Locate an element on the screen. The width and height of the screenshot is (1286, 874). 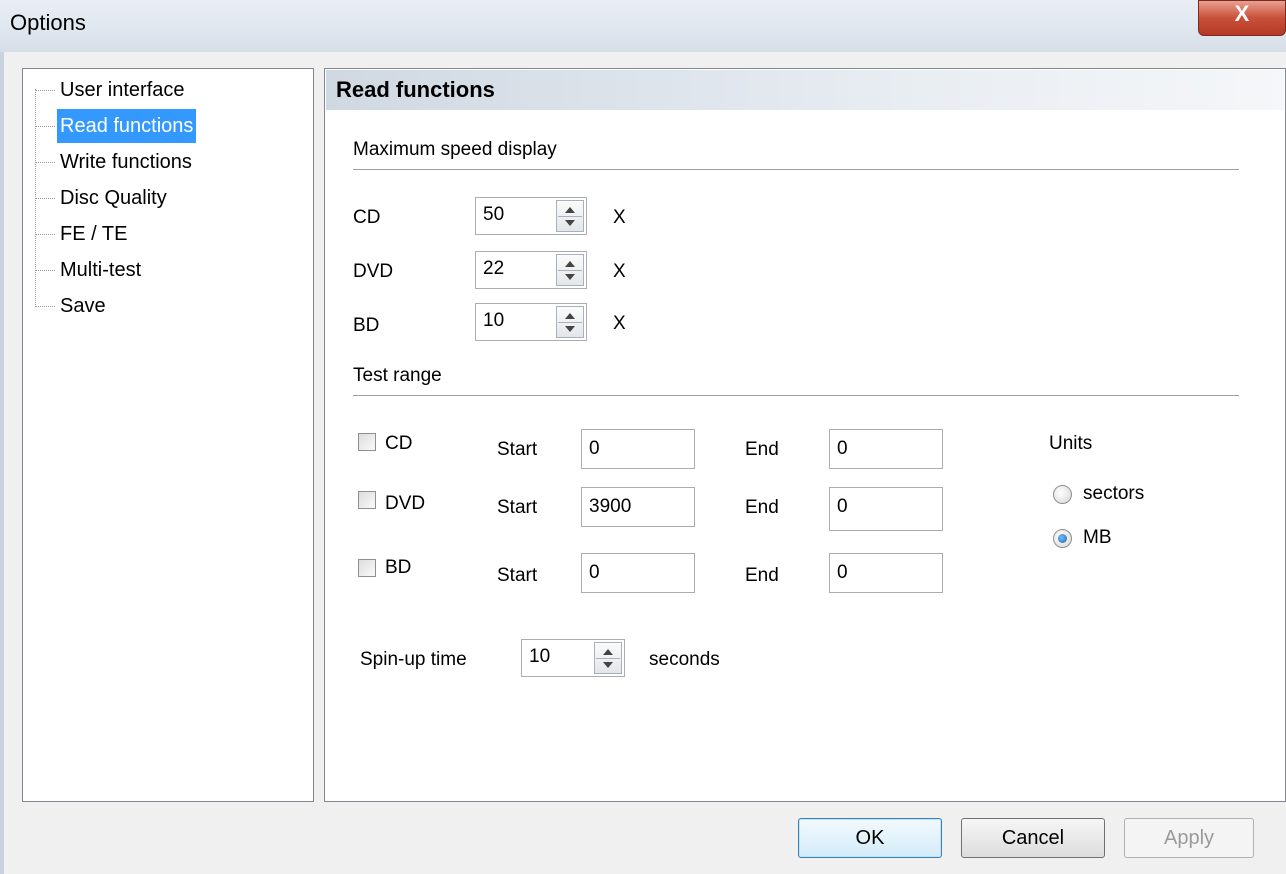
speed-dvd-unit: X is located at coordinates (619, 271).